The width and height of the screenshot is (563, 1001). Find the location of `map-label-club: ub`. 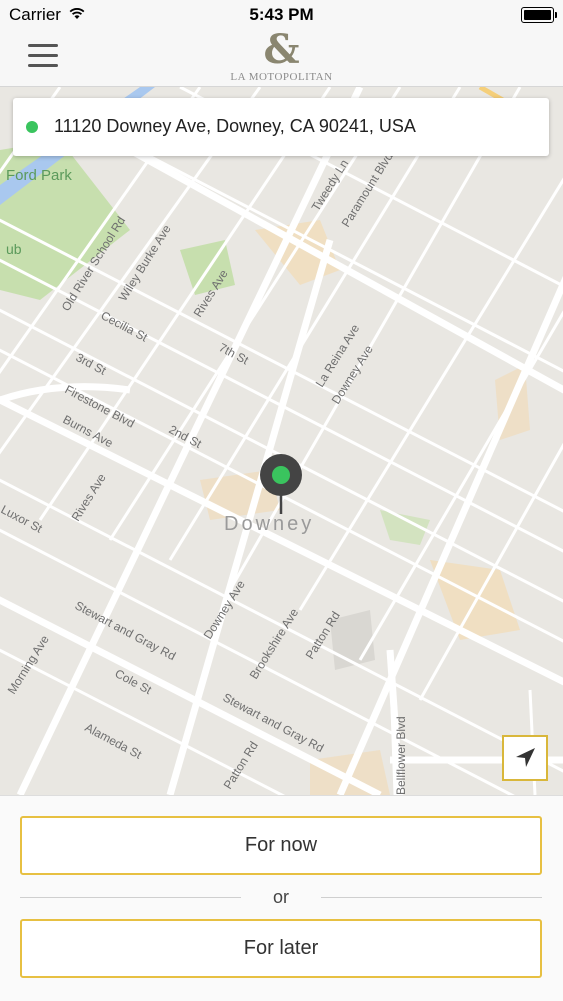

map-label-club: ub is located at coordinates (14, 249).